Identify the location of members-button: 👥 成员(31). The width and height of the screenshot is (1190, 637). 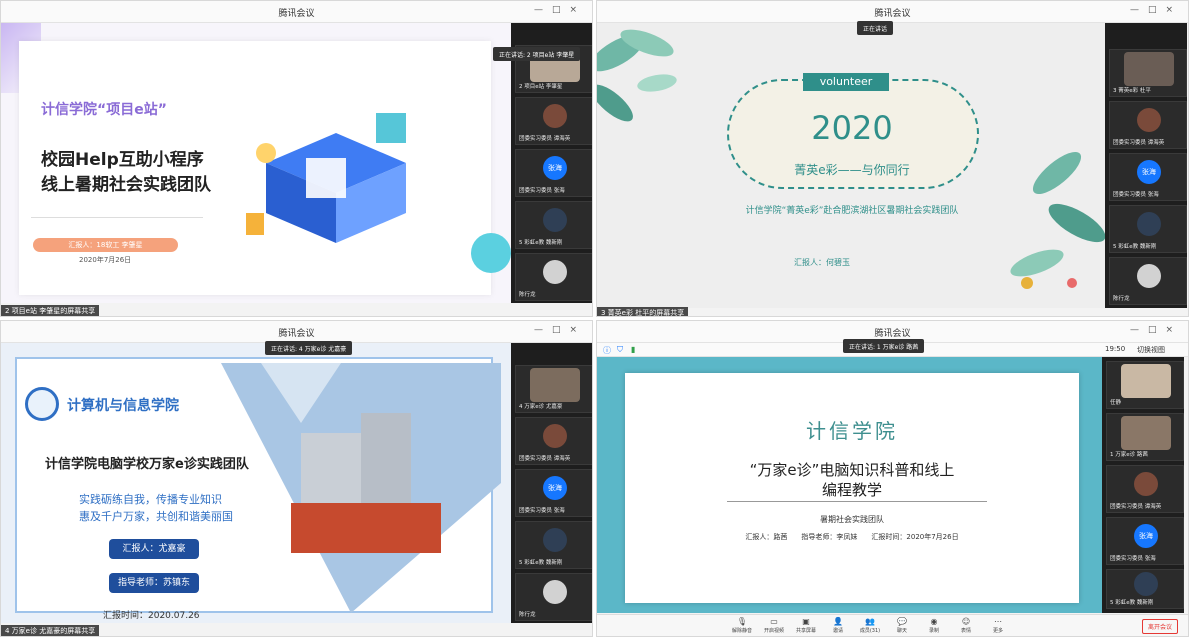
(870, 625).